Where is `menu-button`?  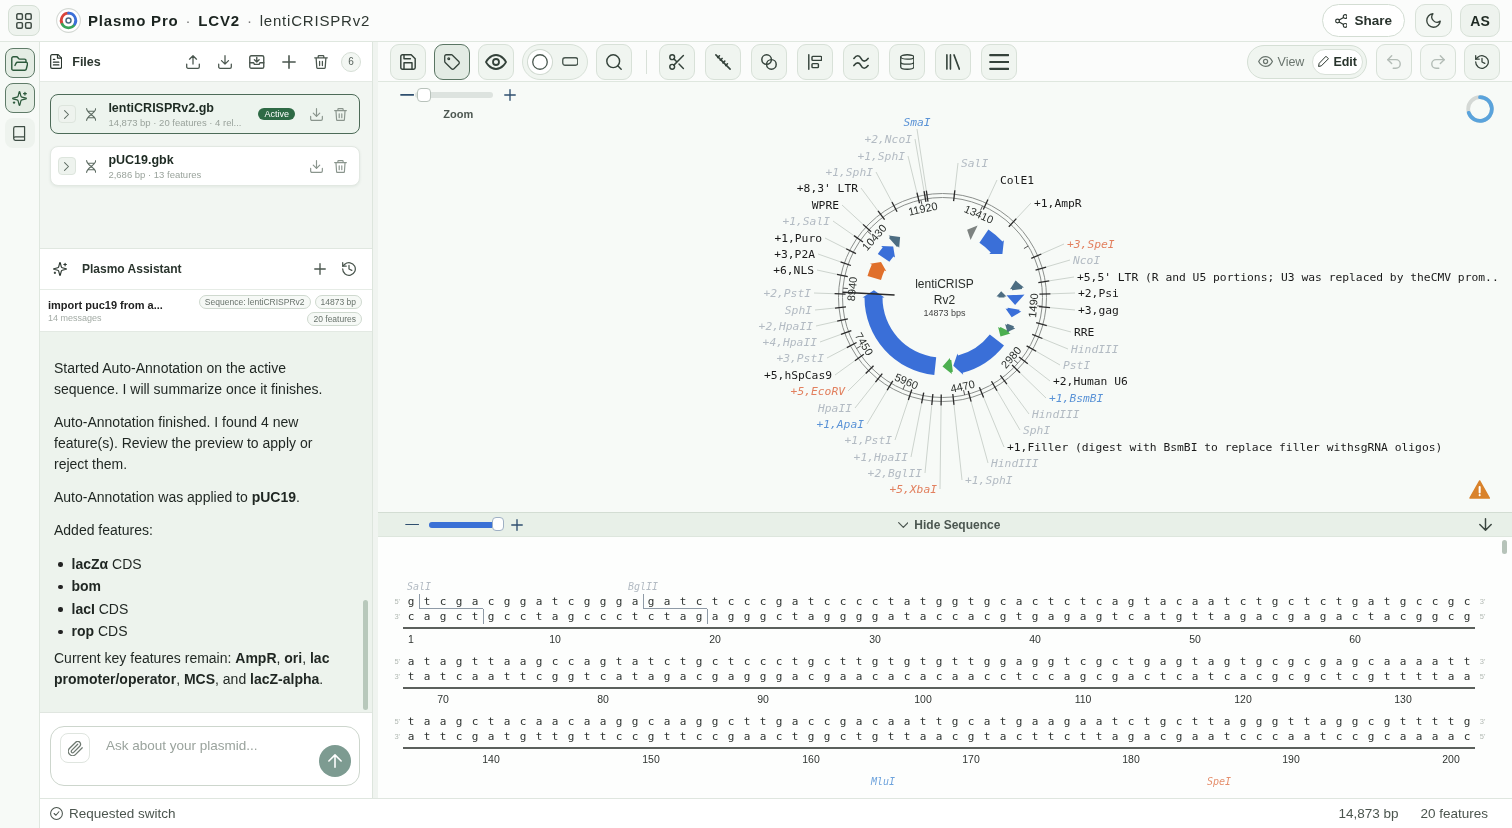 menu-button is located at coordinates (999, 61).